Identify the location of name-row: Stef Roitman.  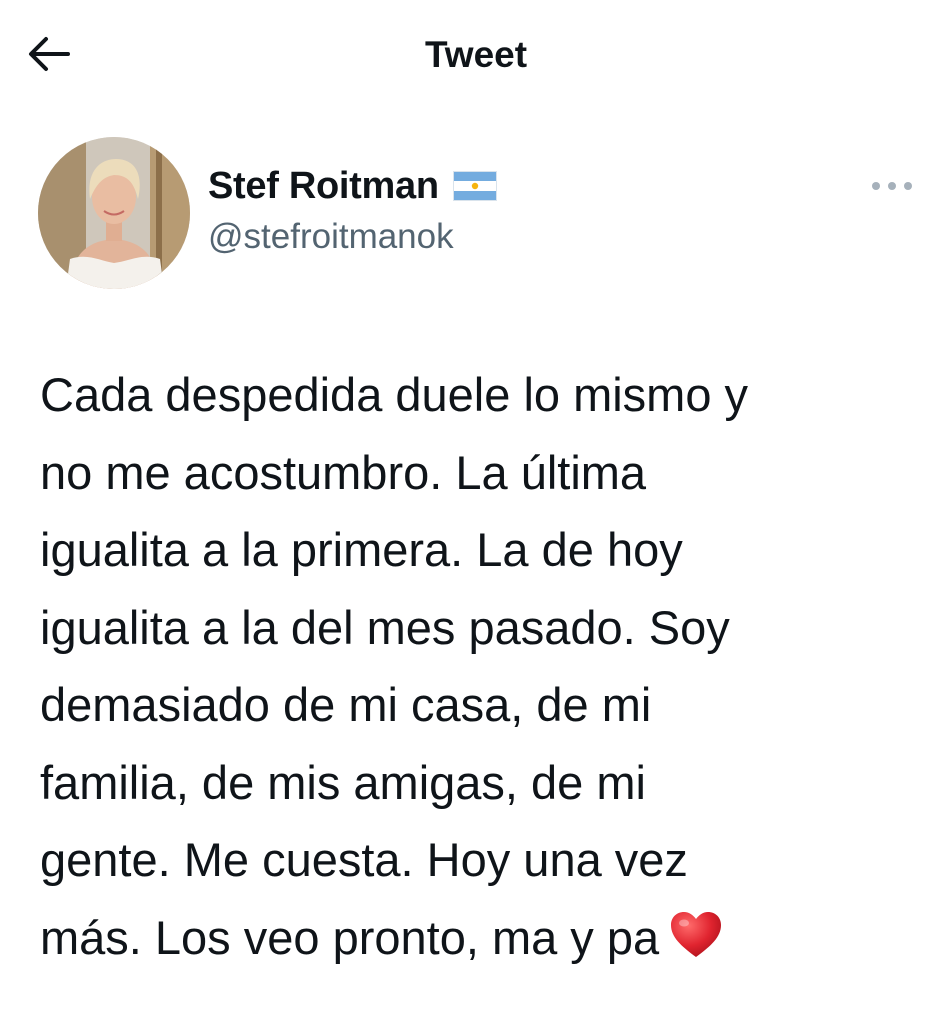
(352, 186).